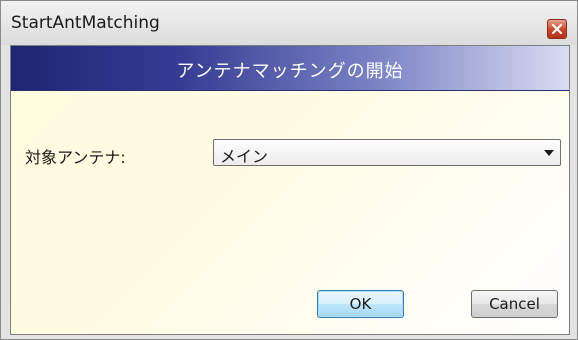 This screenshot has width=578, height=340. Describe the element at coordinates (549, 153) in the screenshot. I see `chevron-down-icon` at that location.